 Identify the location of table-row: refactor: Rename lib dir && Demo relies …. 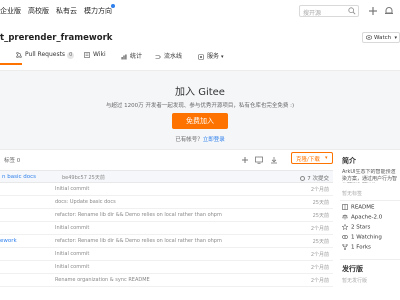
(166, 216).